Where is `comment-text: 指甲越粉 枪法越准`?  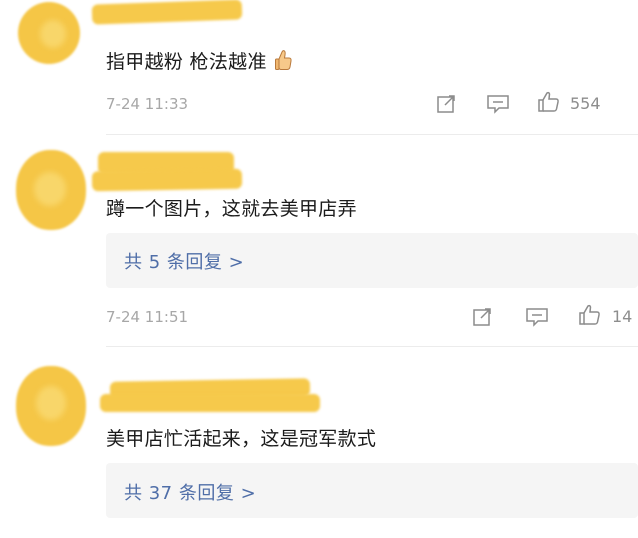 comment-text: 指甲越粉 枪法越准 is located at coordinates (199, 61).